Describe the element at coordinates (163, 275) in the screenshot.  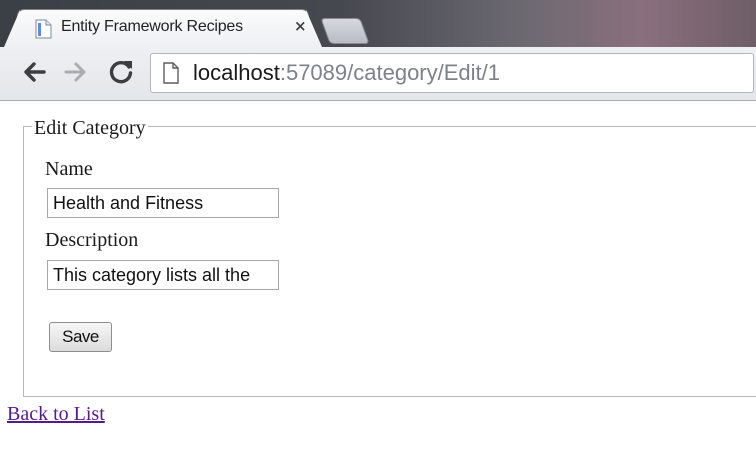
I see `description-input` at that location.